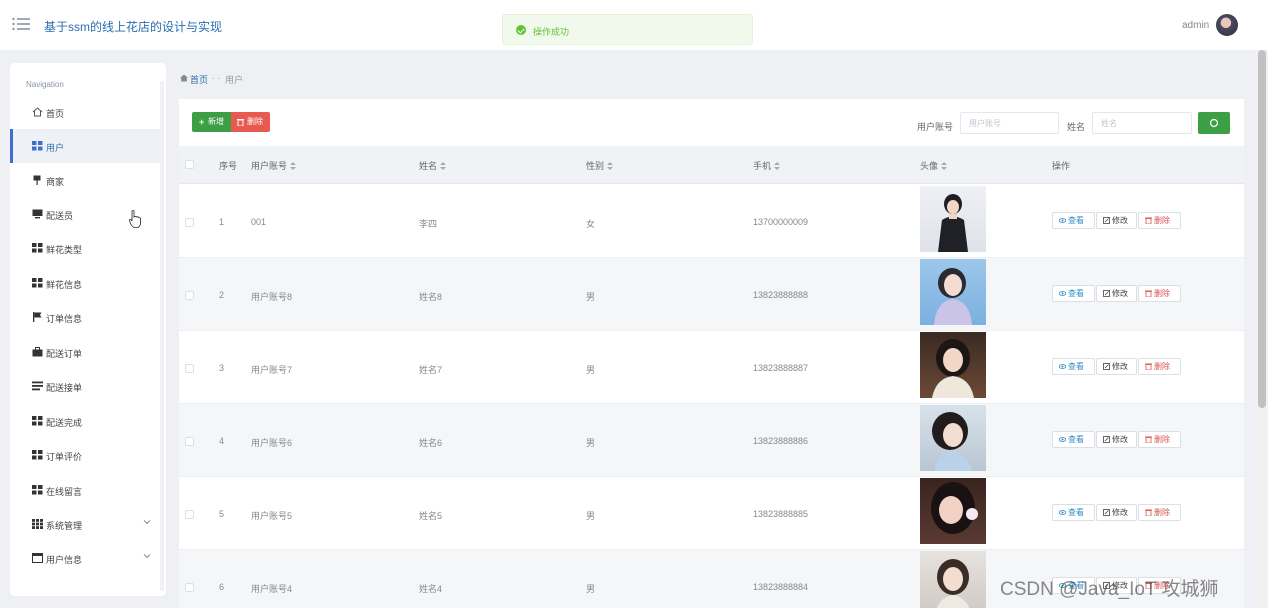 The width and height of the screenshot is (1268, 608). Describe the element at coordinates (21, 24) in the screenshot. I see `menu-icon` at that location.